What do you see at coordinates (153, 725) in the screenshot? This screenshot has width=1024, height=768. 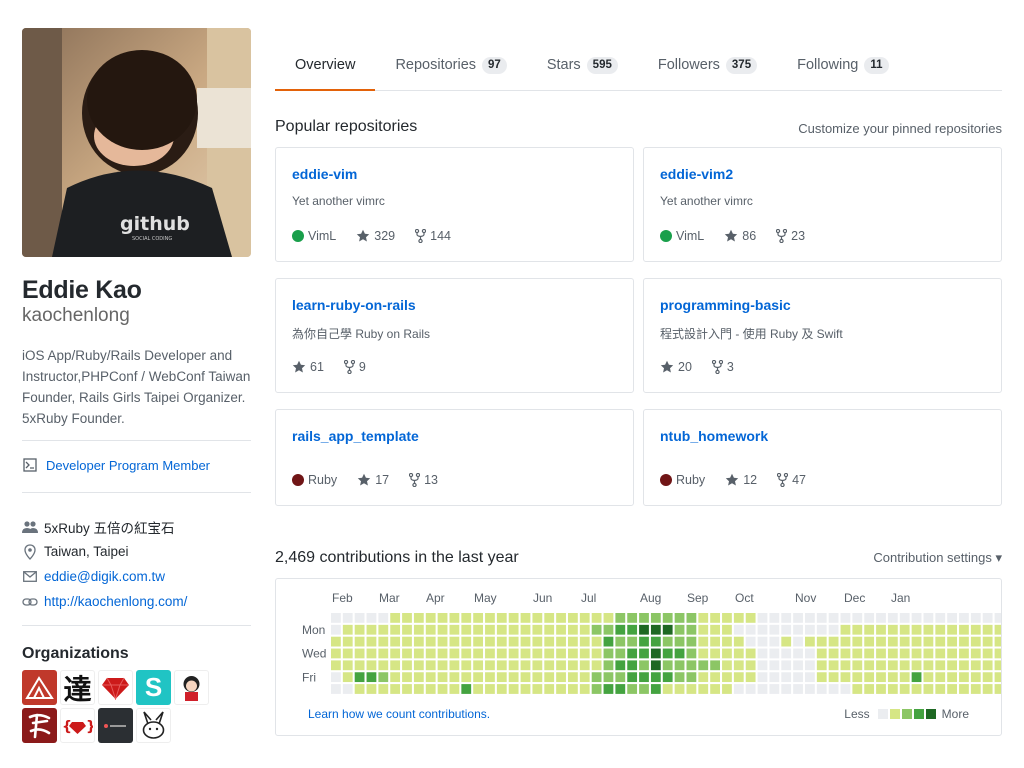 I see `organization-avatar-rabbit-logo` at bounding box center [153, 725].